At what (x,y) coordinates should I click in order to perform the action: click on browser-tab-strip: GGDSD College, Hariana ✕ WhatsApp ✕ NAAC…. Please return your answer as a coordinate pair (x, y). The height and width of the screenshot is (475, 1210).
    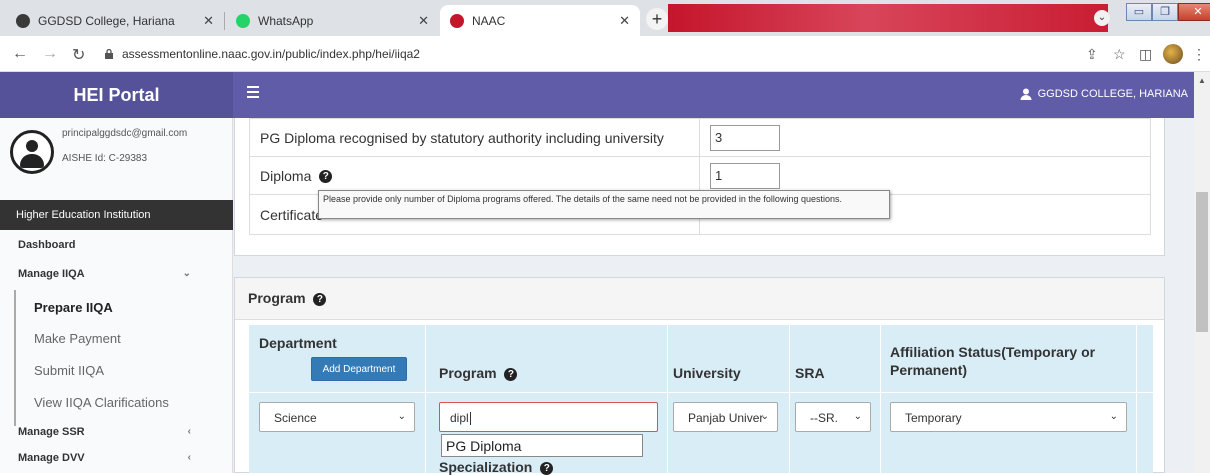
    Looking at the image, I should click on (605, 18).